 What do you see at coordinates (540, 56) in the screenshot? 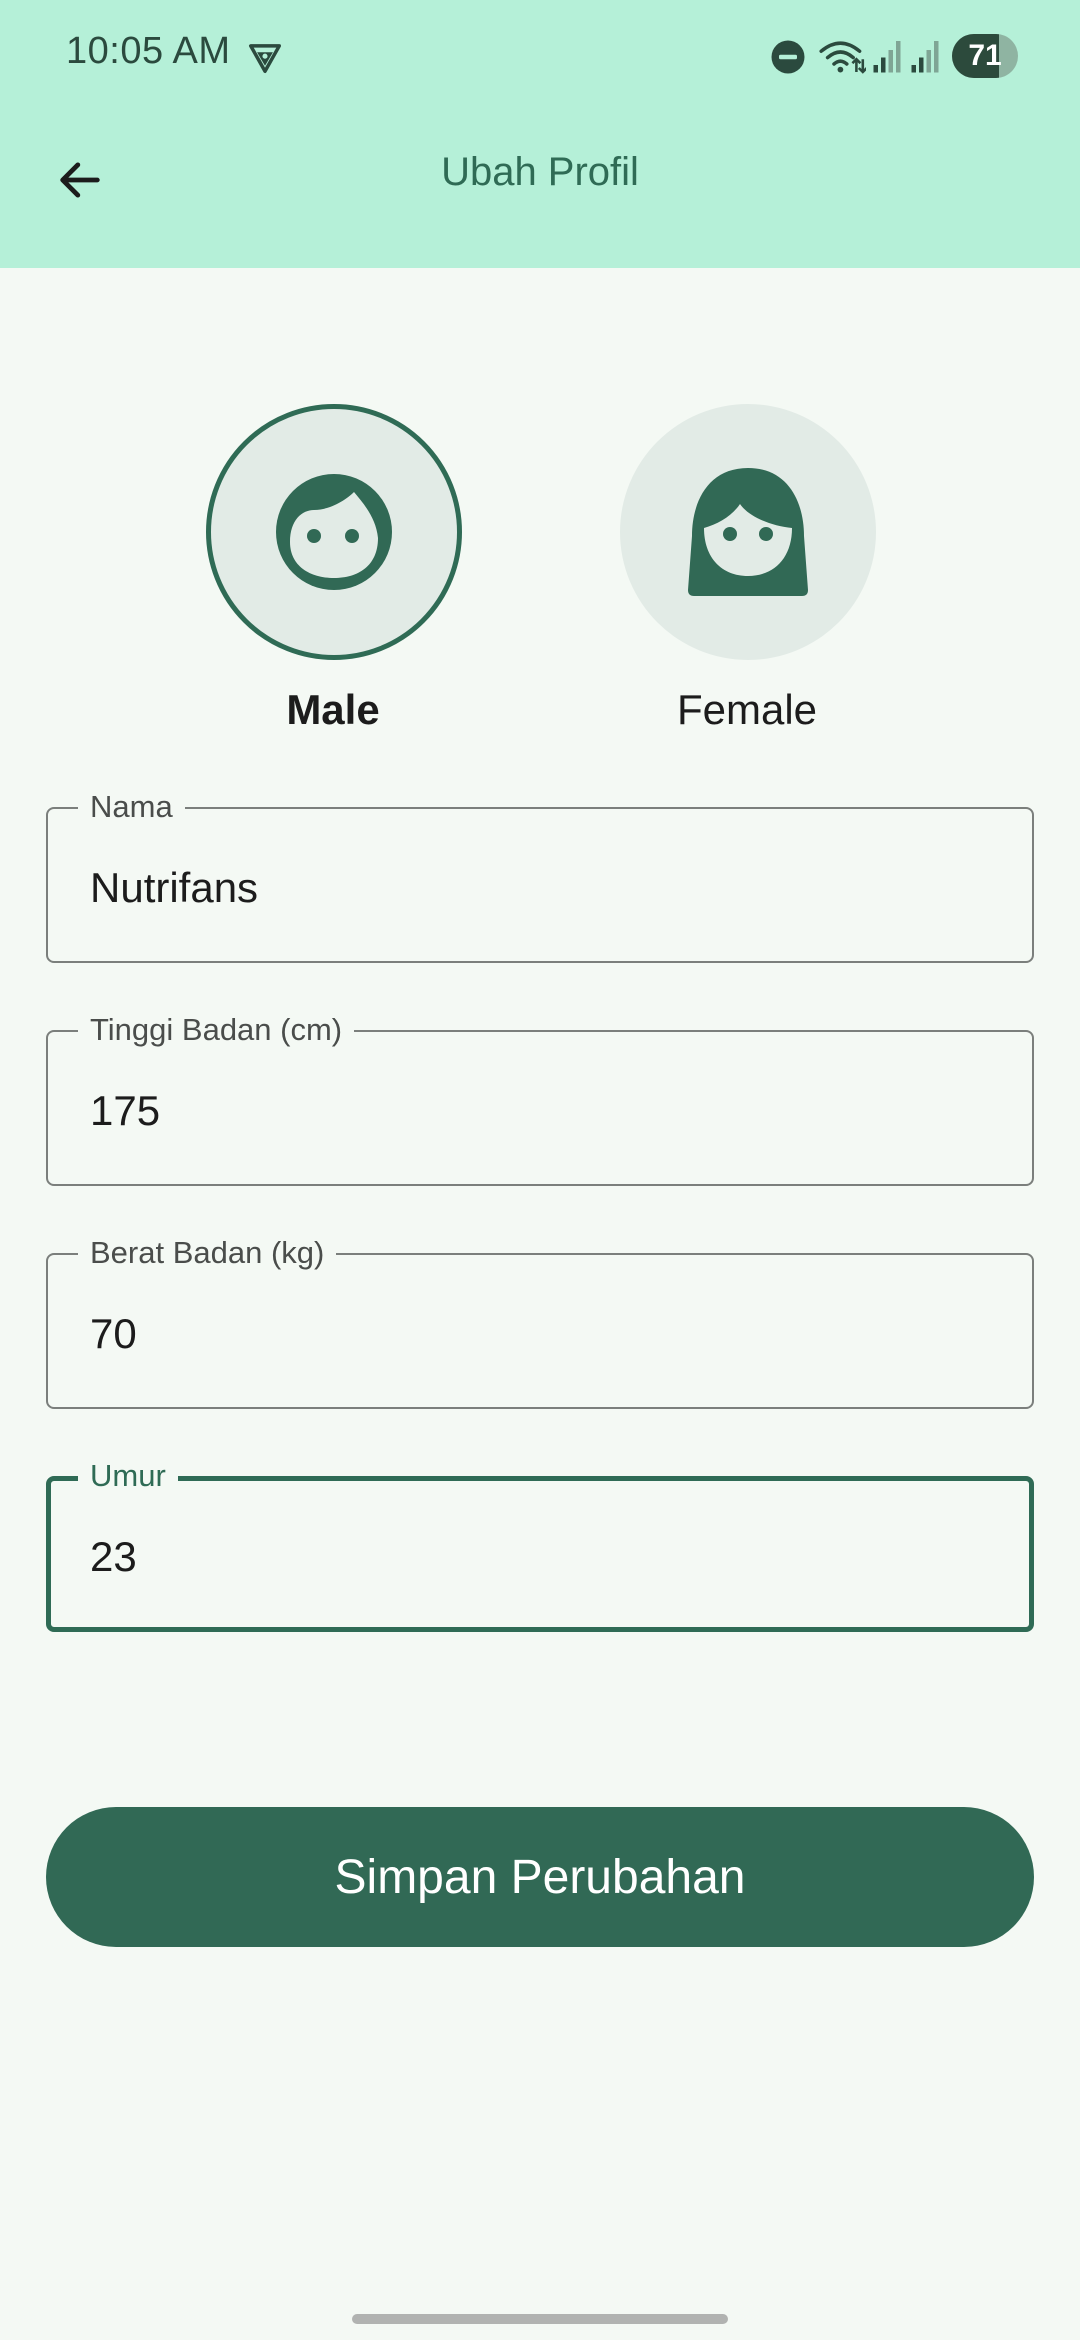
I see `status-bar: 10:05 AM 71` at bounding box center [540, 56].